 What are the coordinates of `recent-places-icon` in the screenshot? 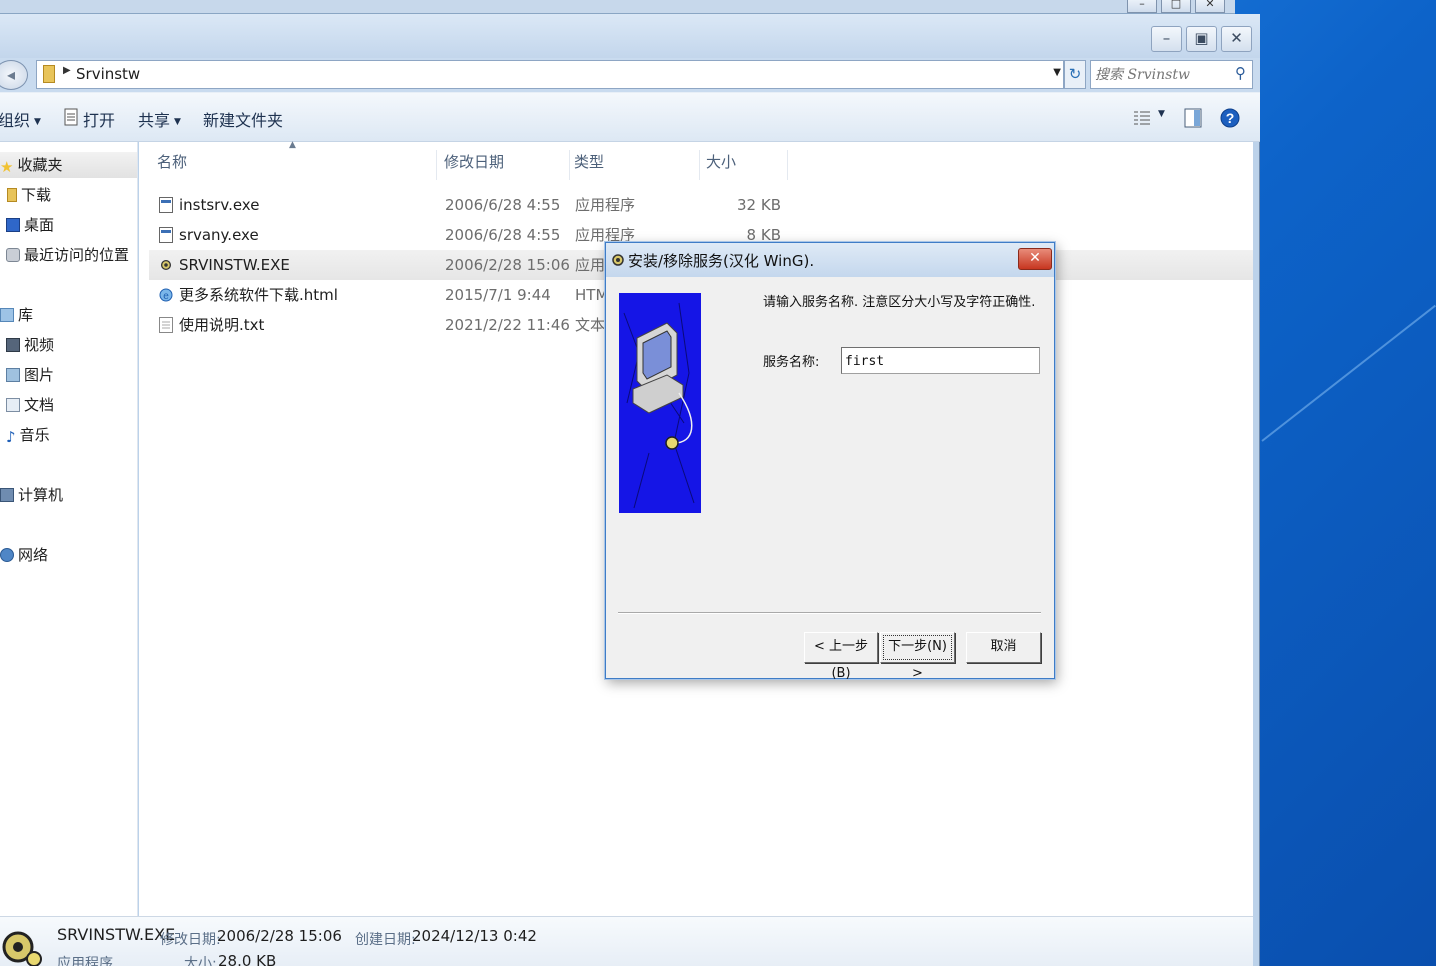 It's located at (13, 255).